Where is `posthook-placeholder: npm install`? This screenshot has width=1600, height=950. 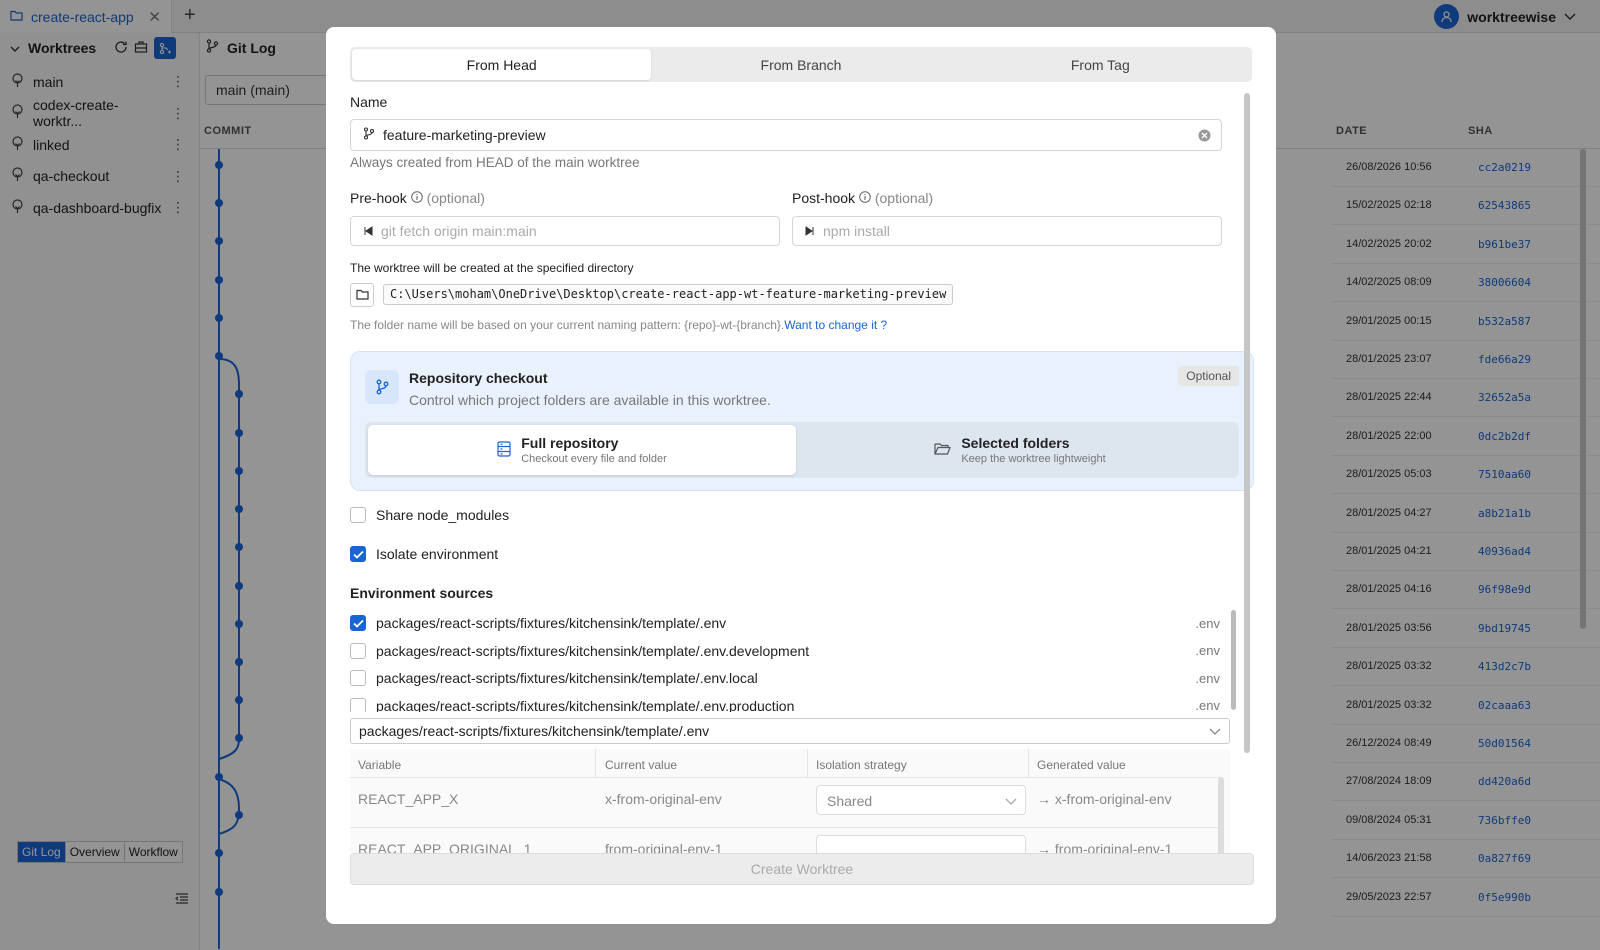 posthook-placeholder: npm install is located at coordinates (856, 231).